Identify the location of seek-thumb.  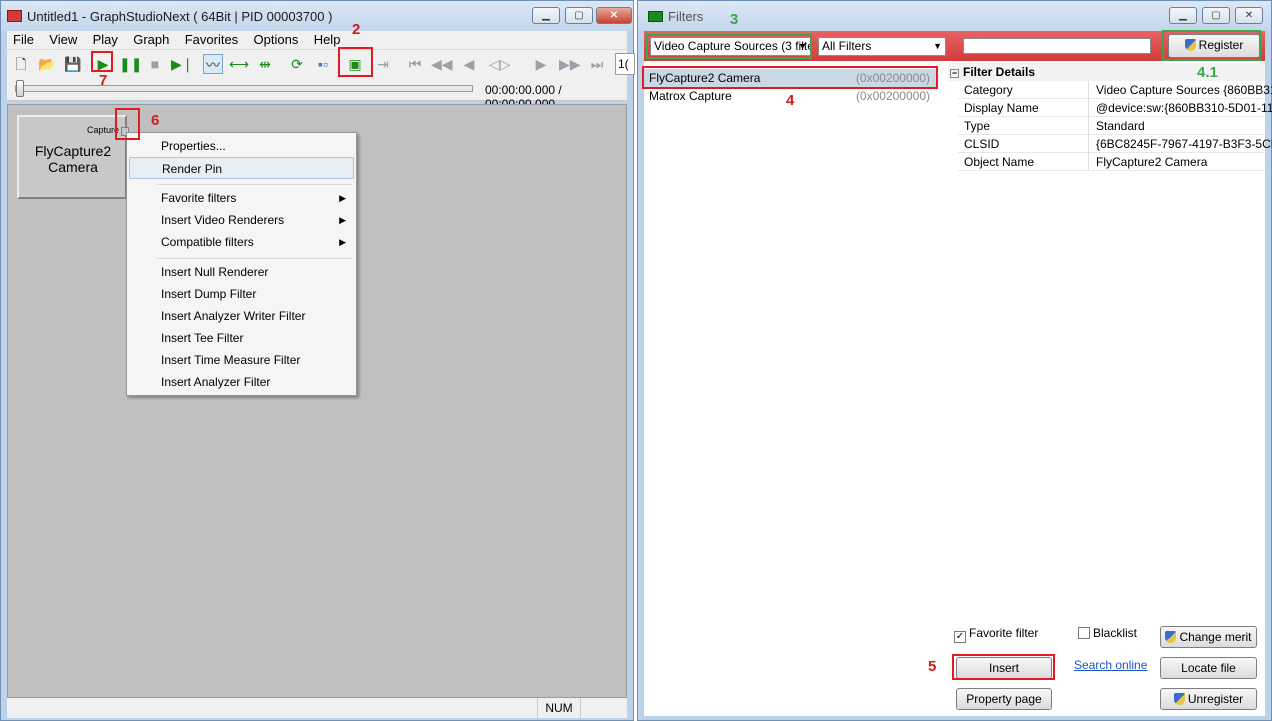
(20, 88).